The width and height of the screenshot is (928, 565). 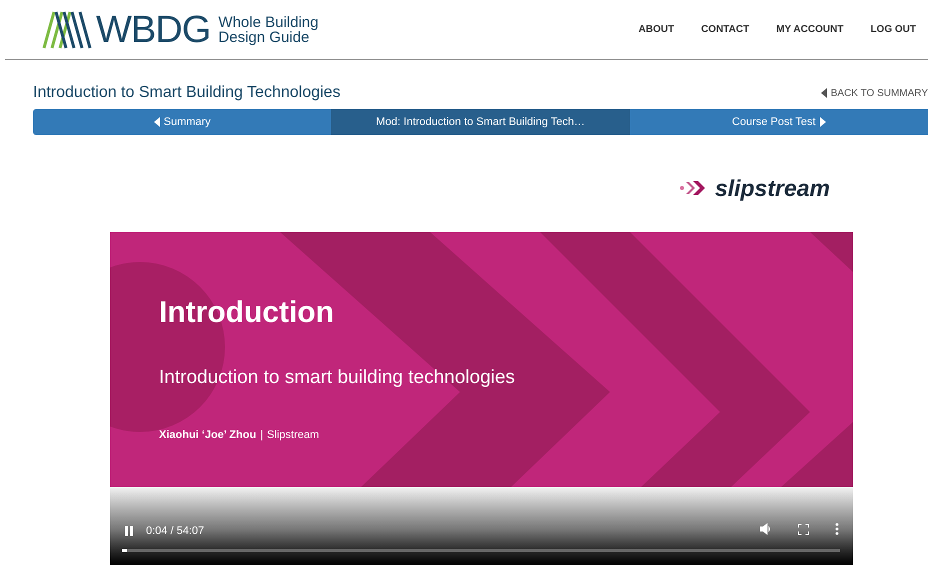 I want to click on presenter-name: Xiaohui ‘Joe’ Zhou, so click(x=207, y=435).